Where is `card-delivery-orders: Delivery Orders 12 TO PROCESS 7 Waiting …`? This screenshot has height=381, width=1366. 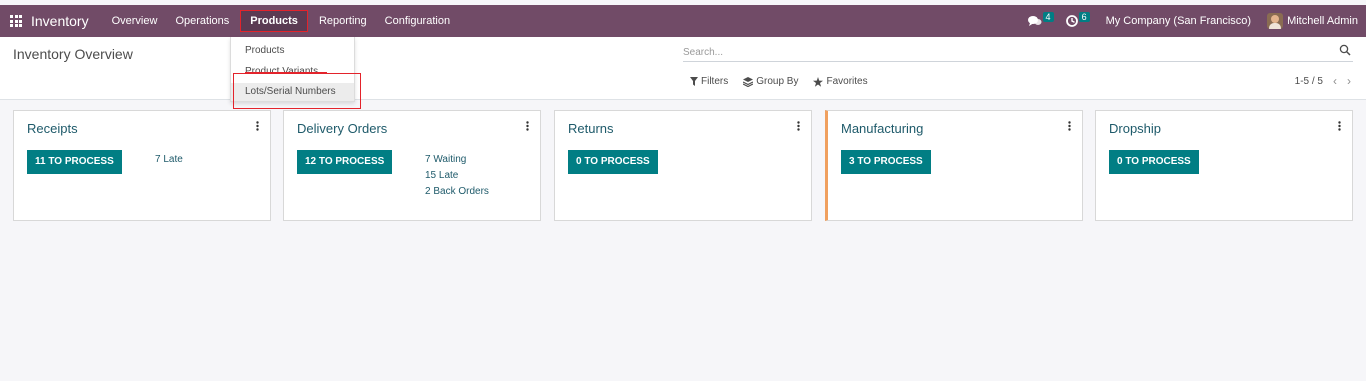 card-delivery-orders: Delivery Orders 12 TO PROCESS 7 Waiting … is located at coordinates (412, 165).